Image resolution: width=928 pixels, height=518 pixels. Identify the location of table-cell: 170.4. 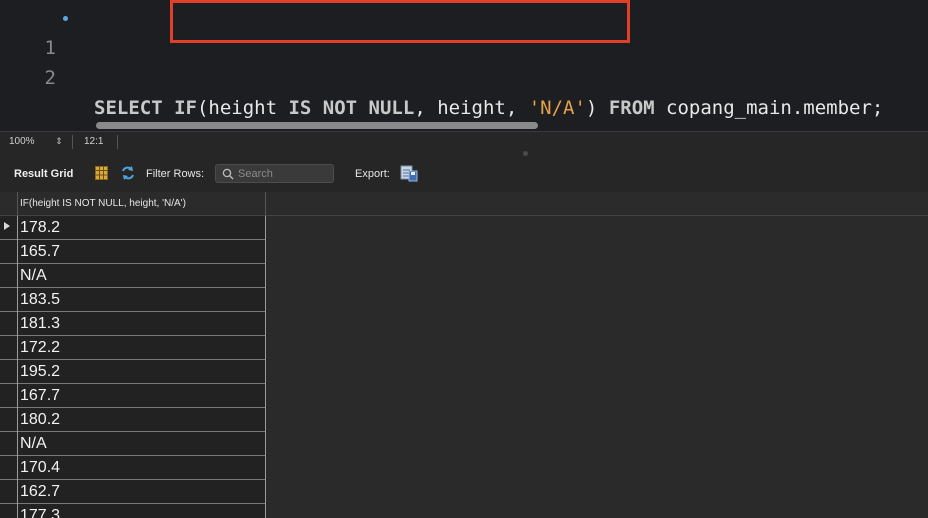
(141, 468).